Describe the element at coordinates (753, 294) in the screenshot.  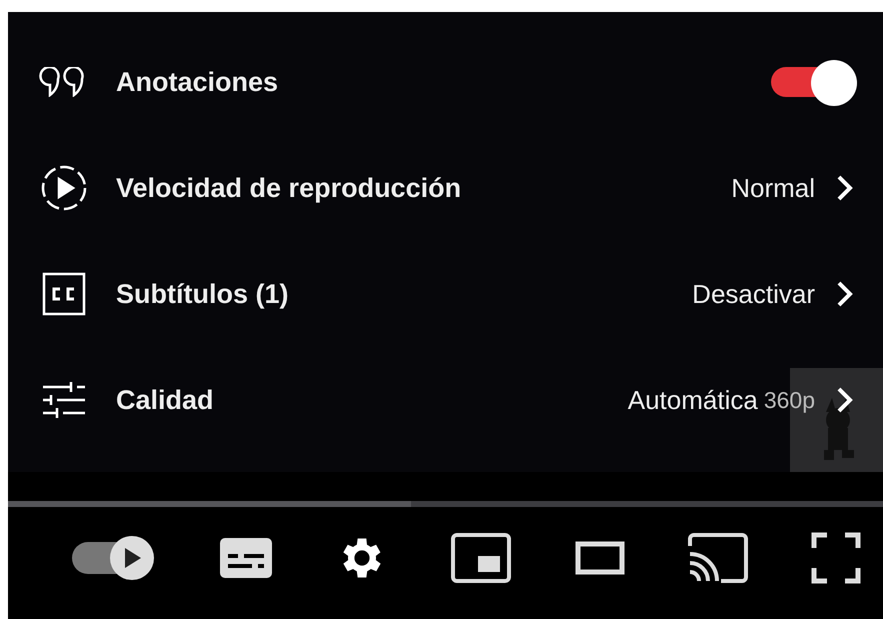
I see `menu-value: Desactivar` at that location.